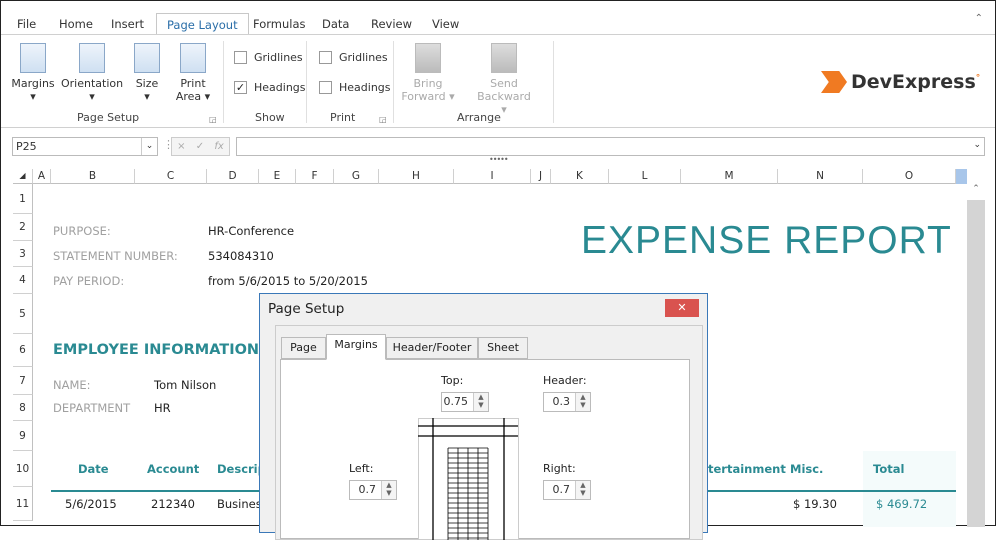 This screenshot has height=540, width=996. Describe the element at coordinates (979, 18) in the screenshot. I see `collapse-ribbon-icon: ⌃` at that location.